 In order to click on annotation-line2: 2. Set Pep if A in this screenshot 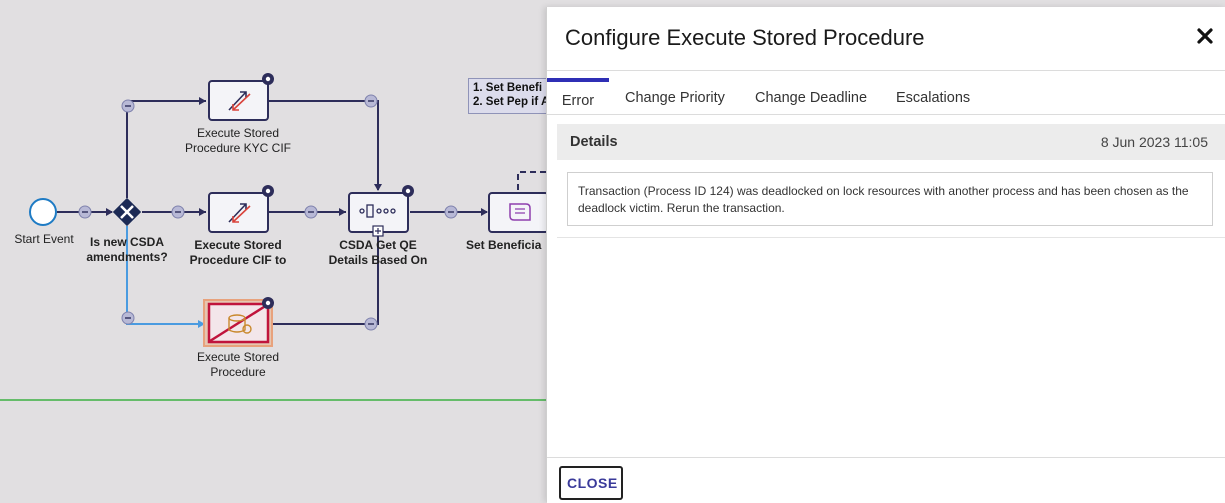, I will do `click(509, 102)`.